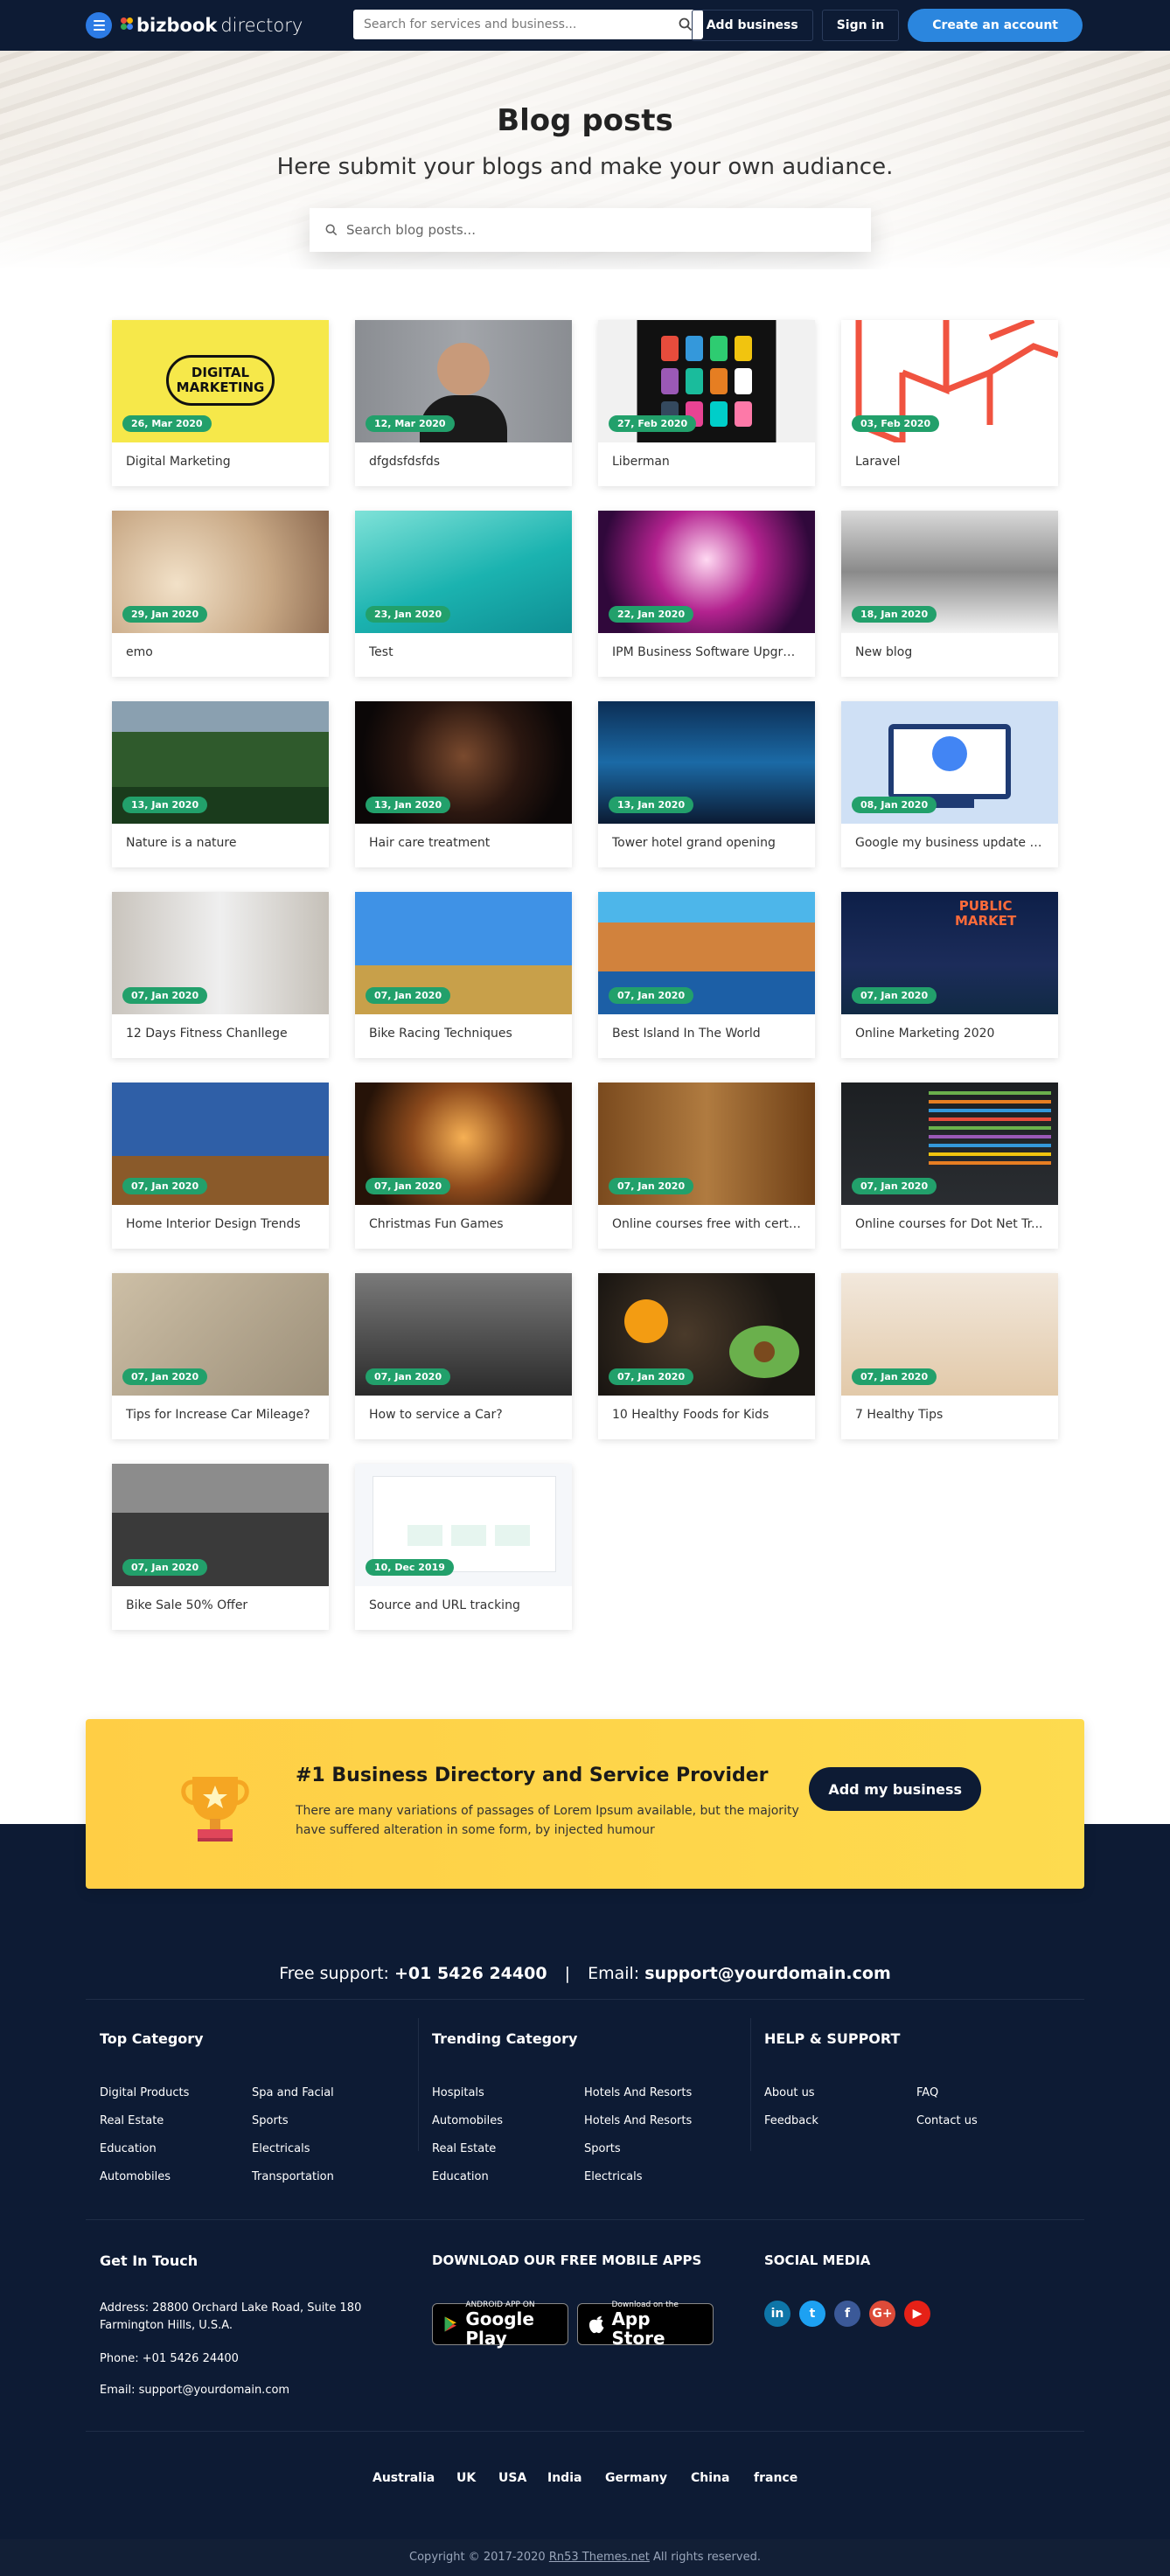 The image size is (1170, 2576). Describe the element at coordinates (521, 24) in the screenshot. I see `nav-search-input` at that location.